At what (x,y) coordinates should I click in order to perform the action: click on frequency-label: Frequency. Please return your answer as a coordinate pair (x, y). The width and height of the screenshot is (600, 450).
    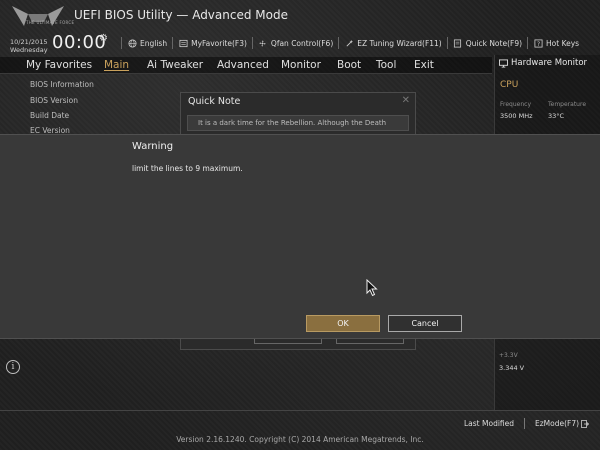
    Looking at the image, I should click on (515, 104).